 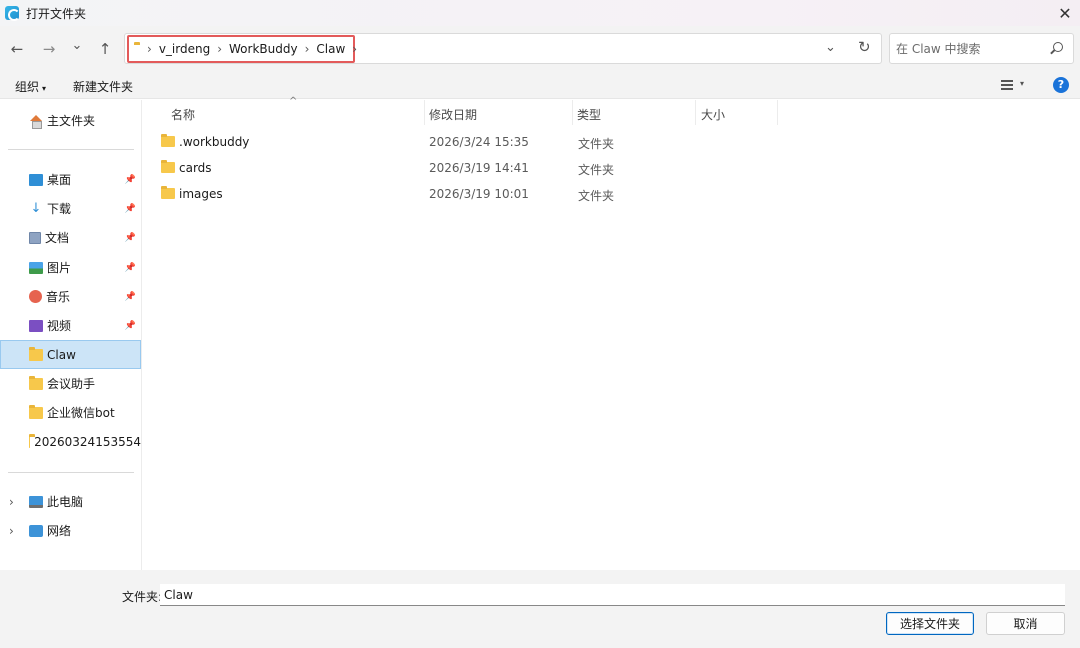 What do you see at coordinates (35, 237) in the screenshot?
I see `documents-icon` at bounding box center [35, 237].